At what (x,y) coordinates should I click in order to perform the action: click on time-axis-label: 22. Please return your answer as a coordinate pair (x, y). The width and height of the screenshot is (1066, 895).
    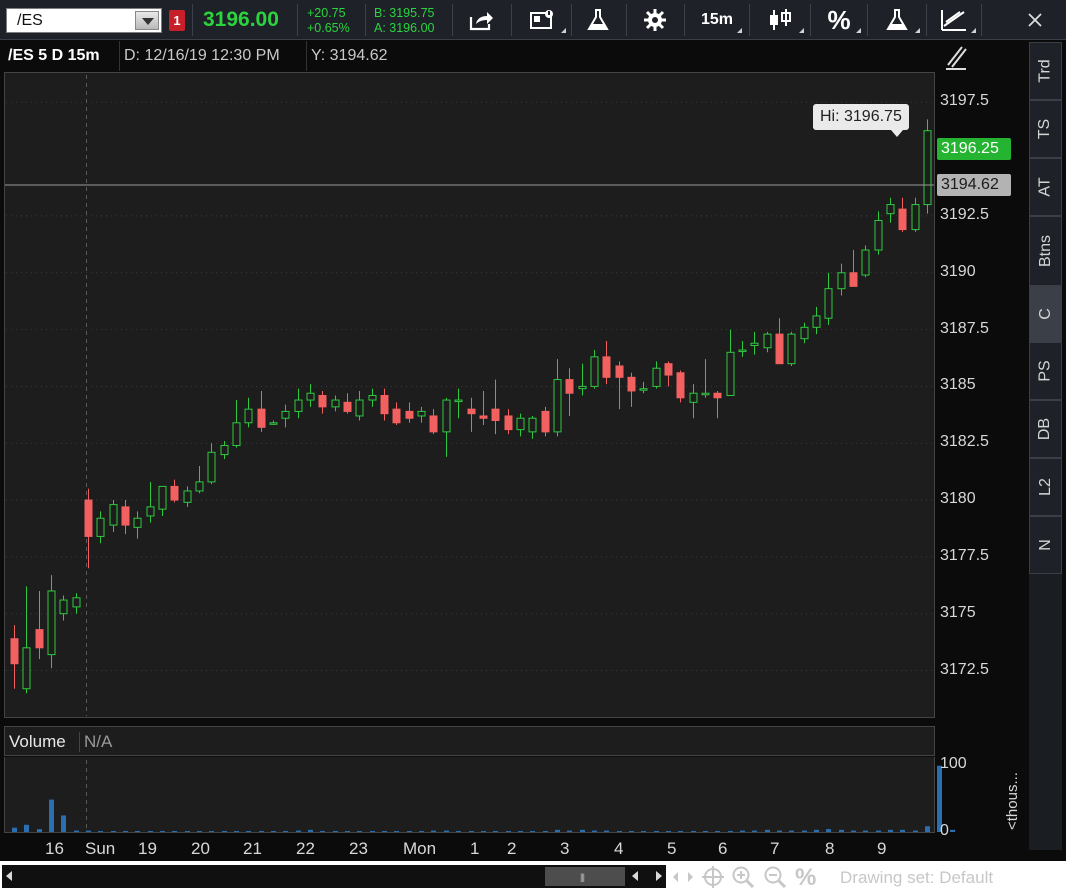
    Looking at the image, I should click on (305, 848).